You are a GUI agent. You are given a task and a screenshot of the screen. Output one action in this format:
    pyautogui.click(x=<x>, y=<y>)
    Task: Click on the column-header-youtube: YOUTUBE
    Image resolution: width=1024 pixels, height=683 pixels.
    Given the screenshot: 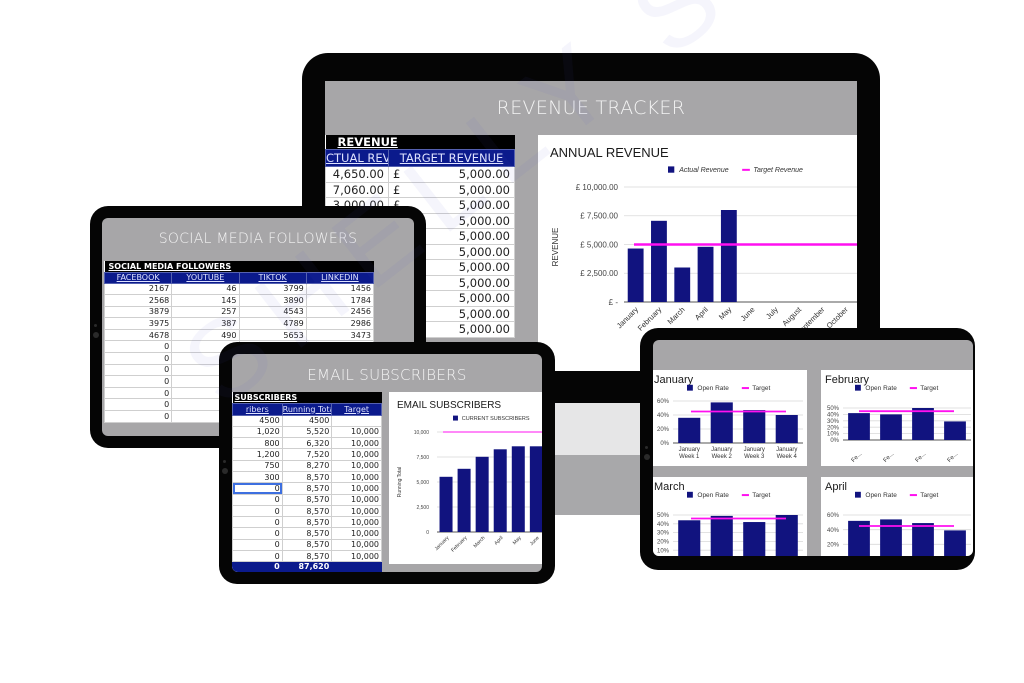 What is the action you would take?
    pyautogui.click(x=205, y=277)
    